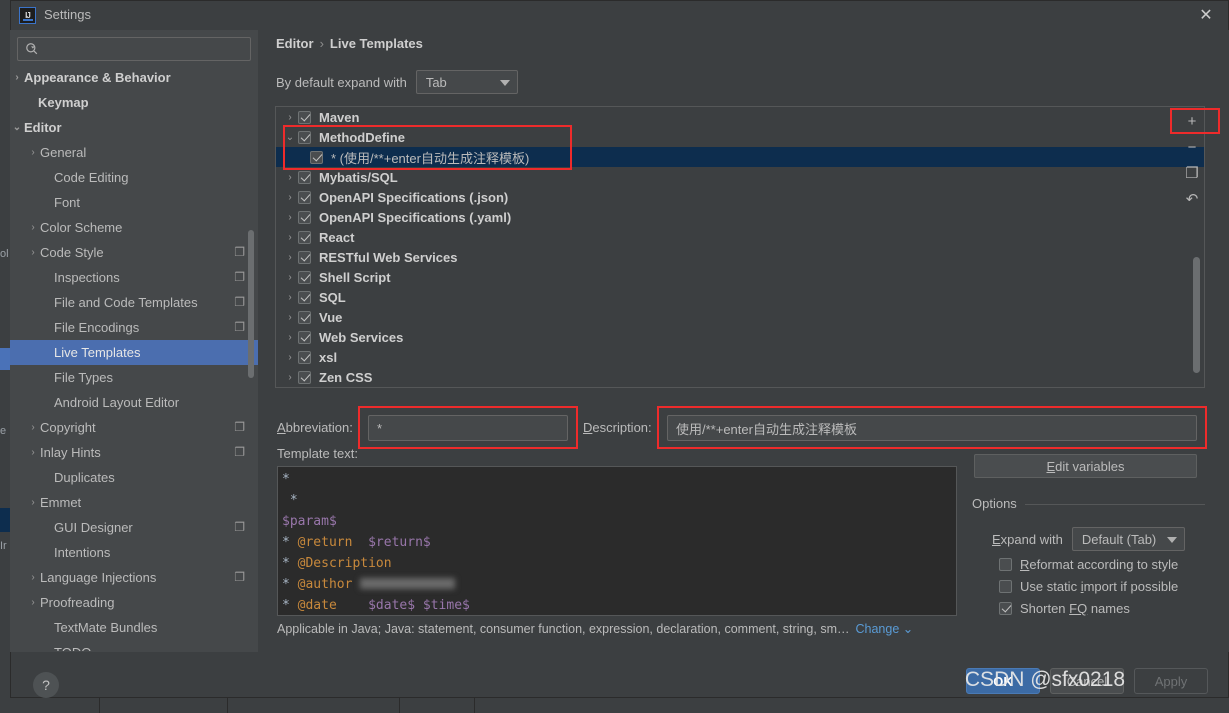  What do you see at coordinates (740, 257) in the screenshot?
I see `template-row: › RESTful Web Services` at bounding box center [740, 257].